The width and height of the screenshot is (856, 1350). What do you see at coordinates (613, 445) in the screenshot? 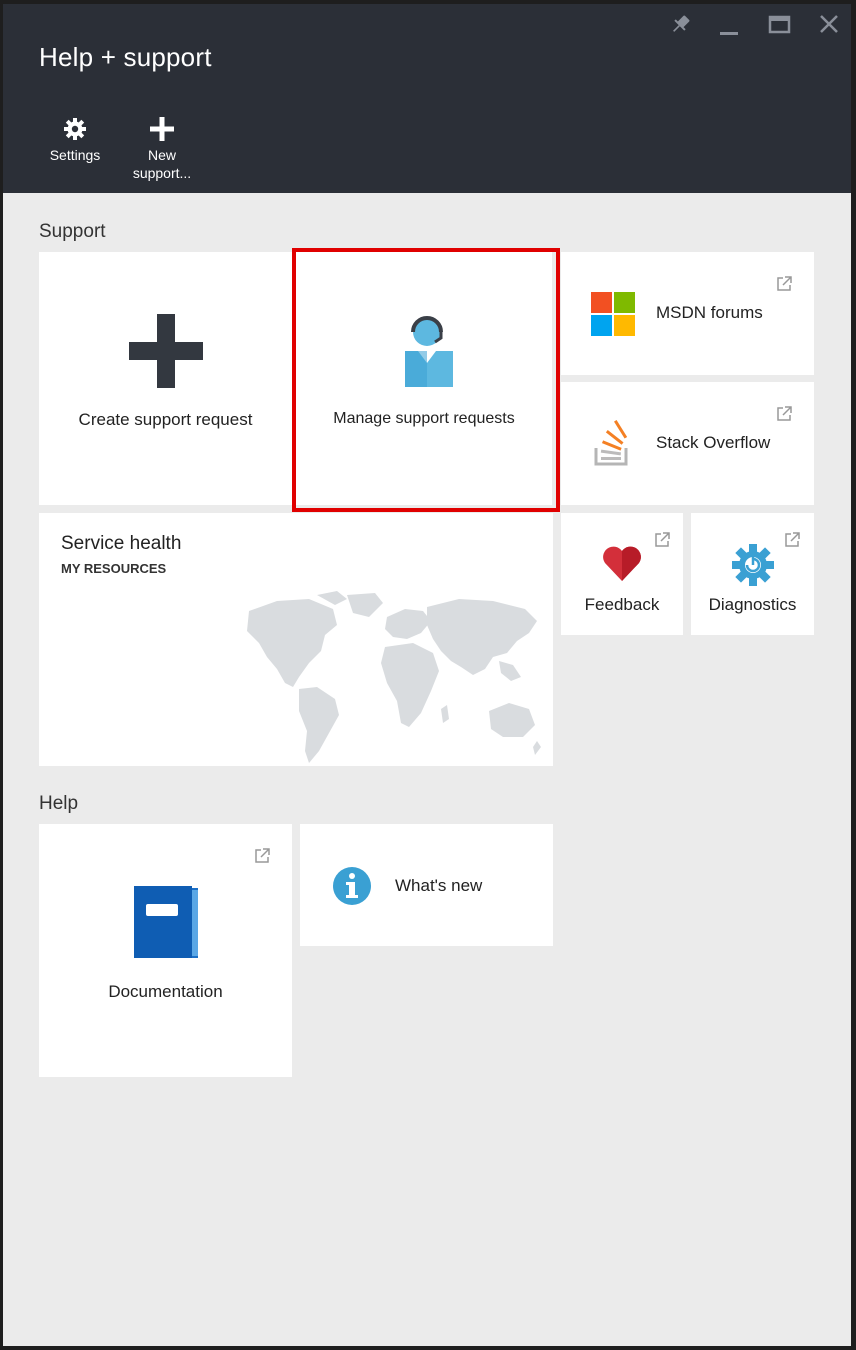
I see `stack-overflow-icon` at bounding box center [613, 445].